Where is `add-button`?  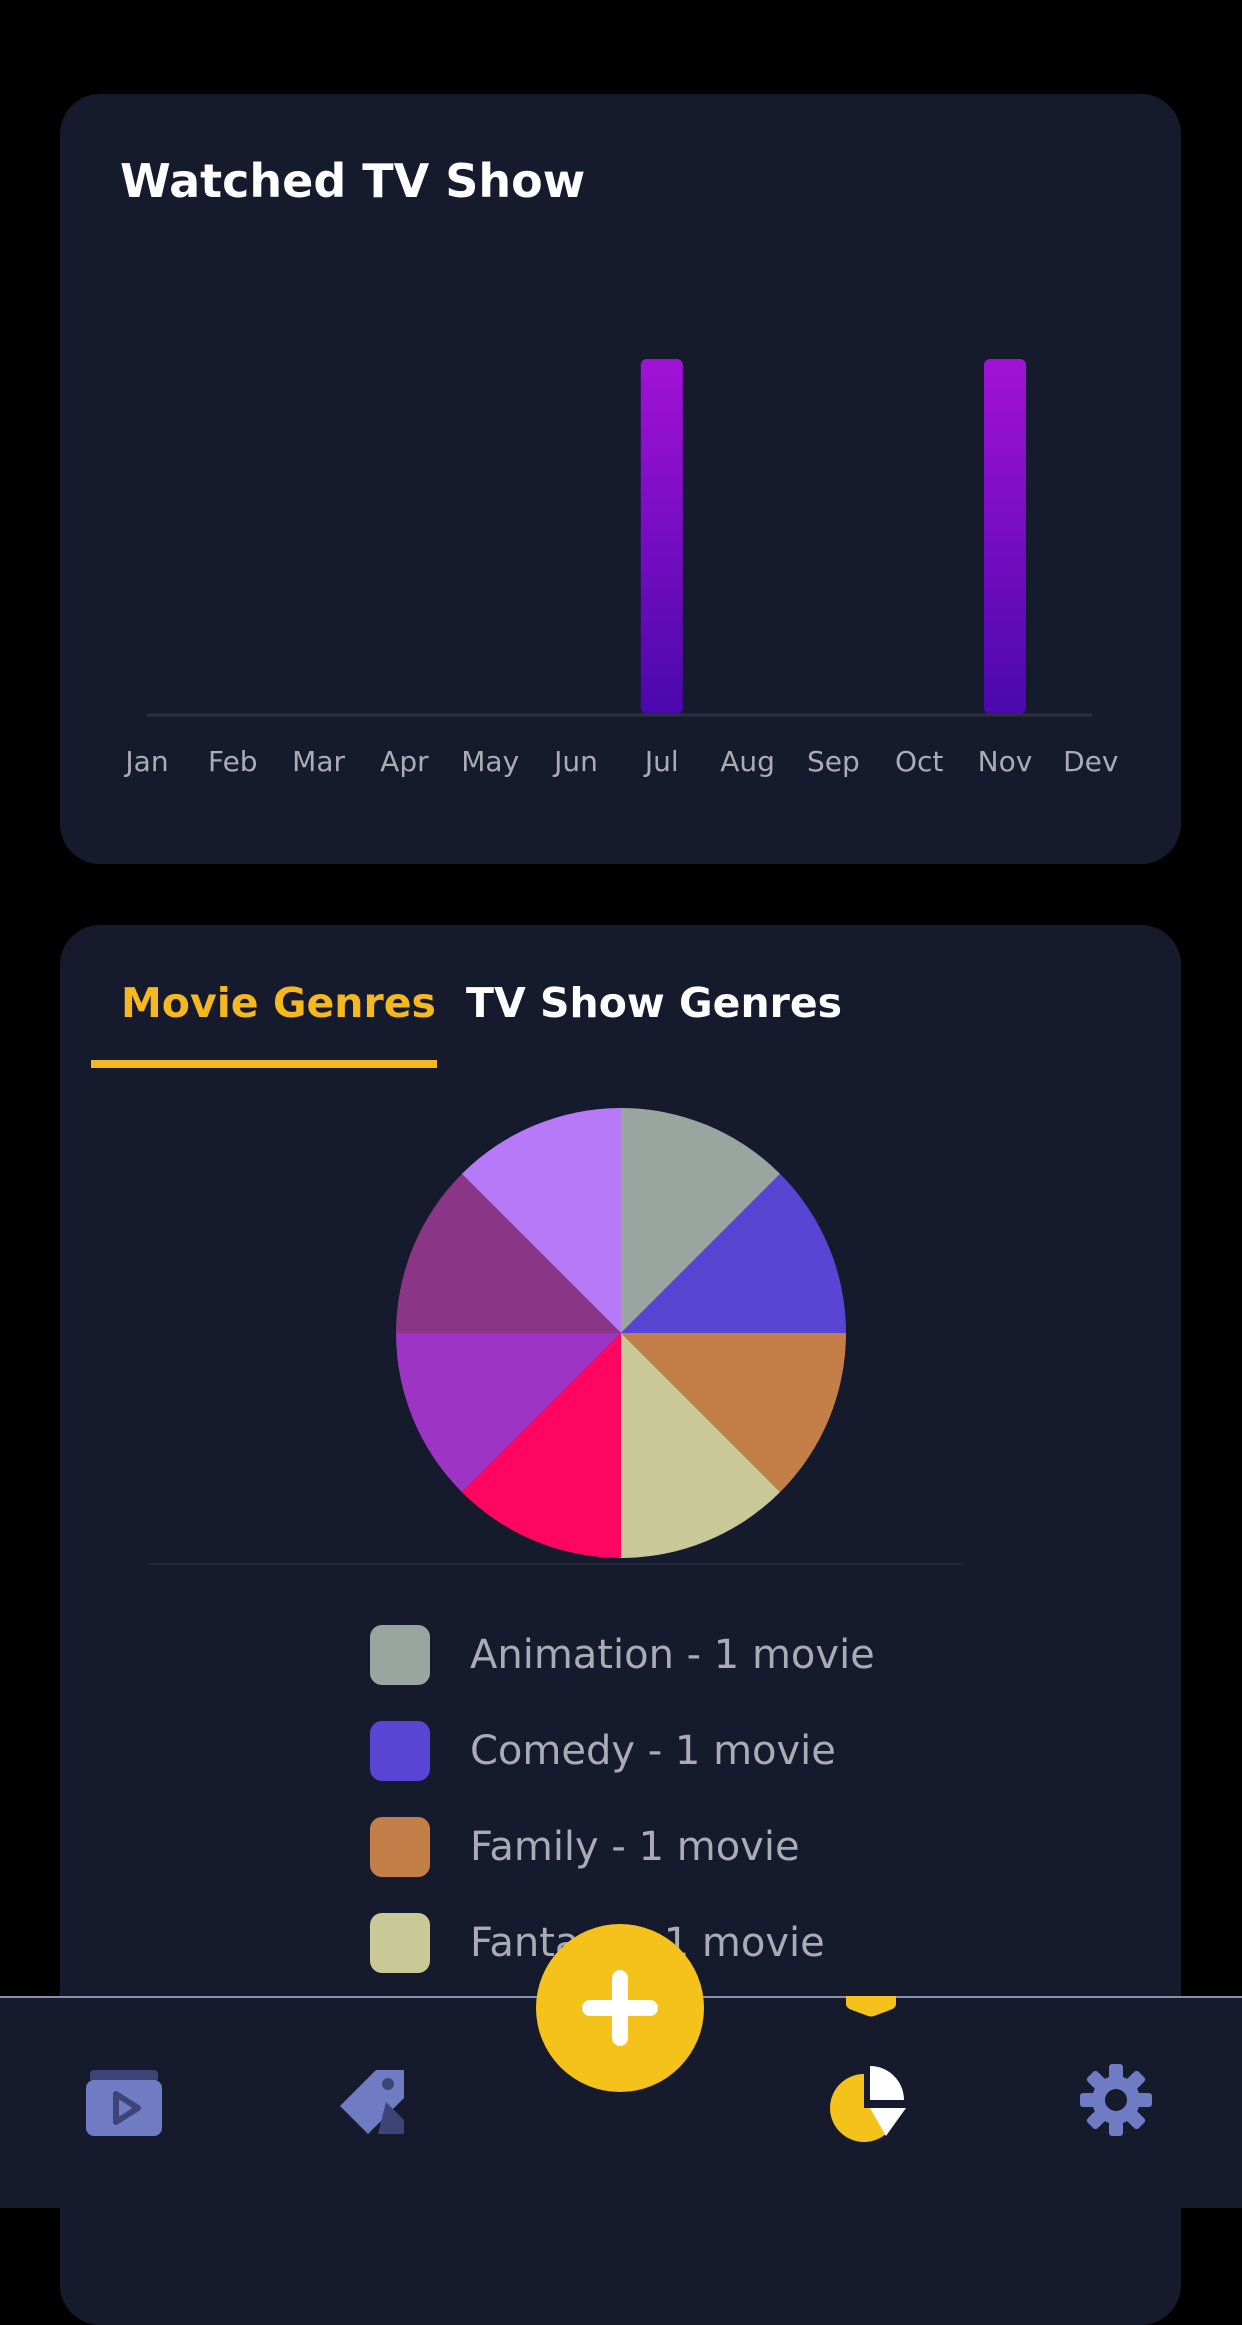
add-button is located at coordinates (620, 2008).